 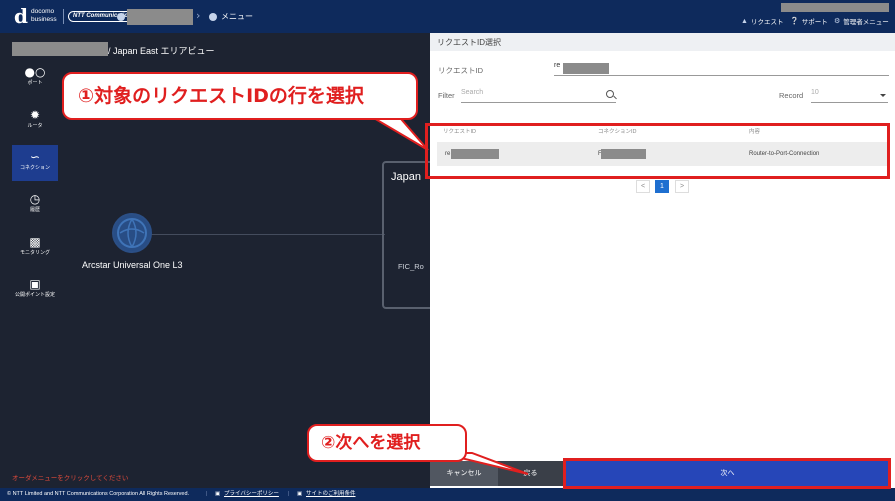 What do you see at coordinates (240, 96) in the screenshot?
I see `annotation-step1: ①対象のリクエストIDの行を選択` at bounding box center [240, 96].